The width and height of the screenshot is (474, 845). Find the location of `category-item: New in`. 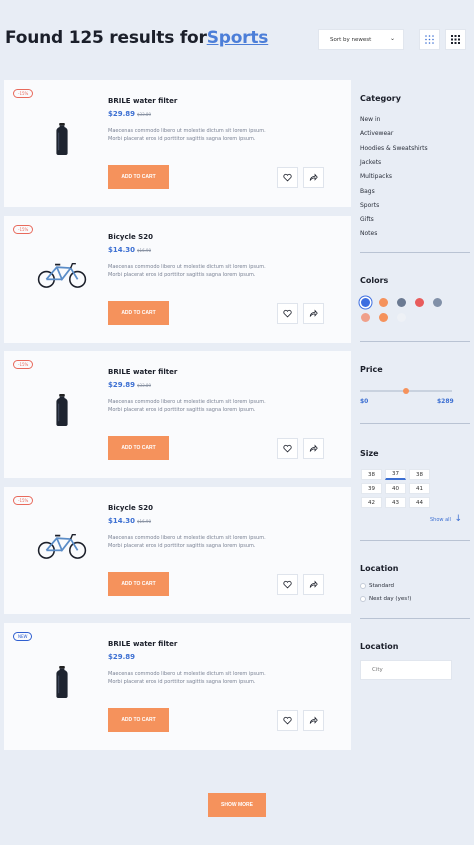

category-item: New in is located at coordinates (370, 119).